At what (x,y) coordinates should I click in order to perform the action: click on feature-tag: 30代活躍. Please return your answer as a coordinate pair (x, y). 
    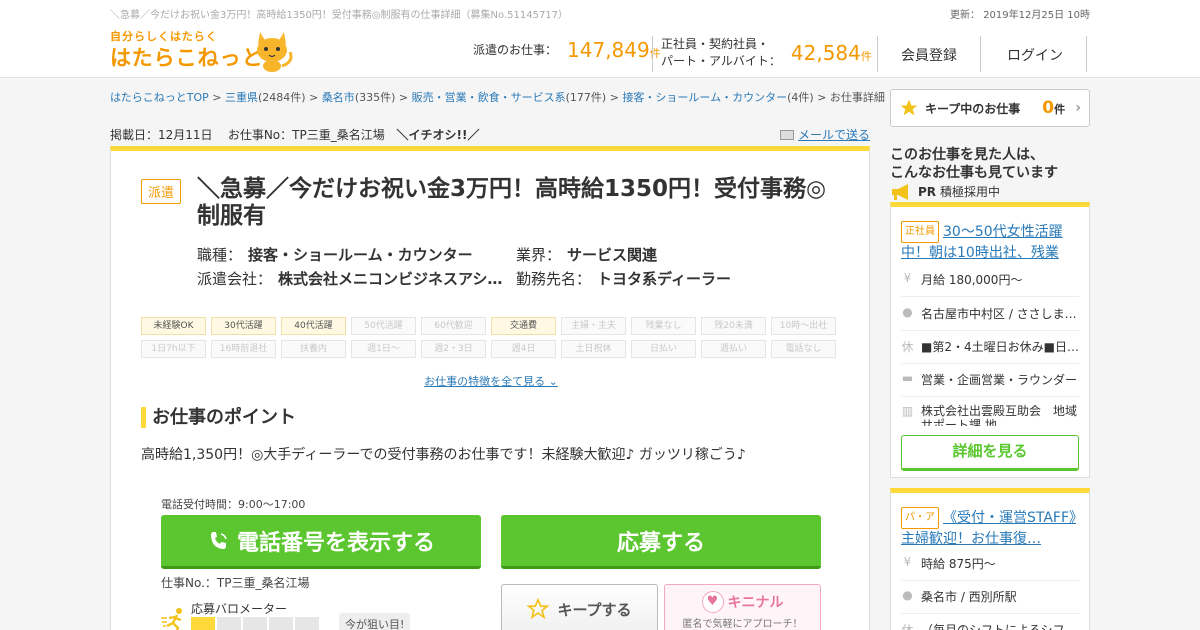
    Looking at the image, I should click on (243, 326).